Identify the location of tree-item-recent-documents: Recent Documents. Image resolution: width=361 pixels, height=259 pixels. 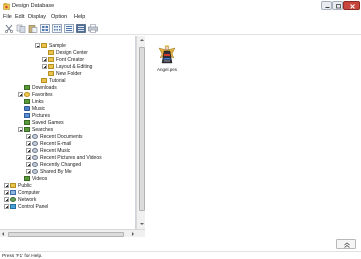
(54, 136).